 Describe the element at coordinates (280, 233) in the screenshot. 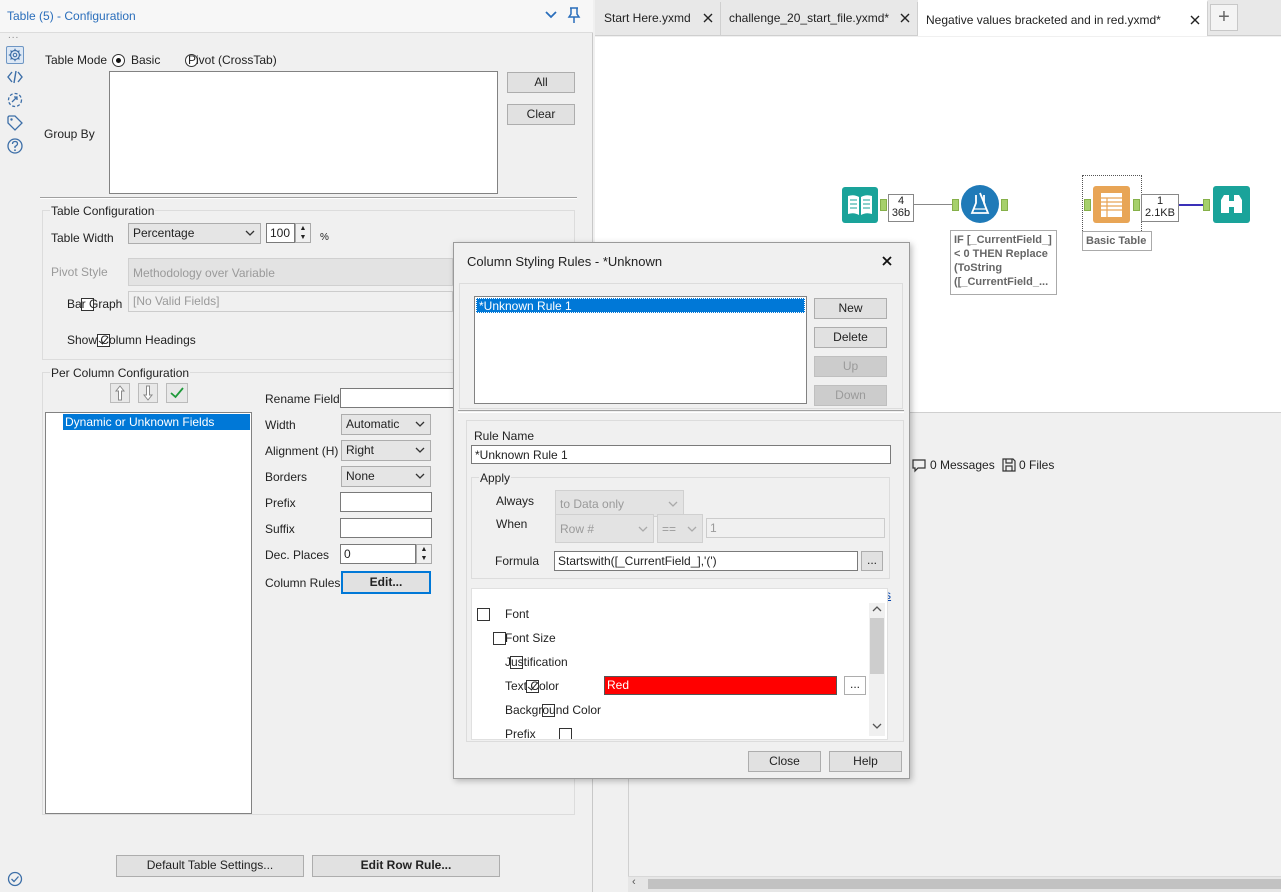

I see `table-width-input: 100` at that location.